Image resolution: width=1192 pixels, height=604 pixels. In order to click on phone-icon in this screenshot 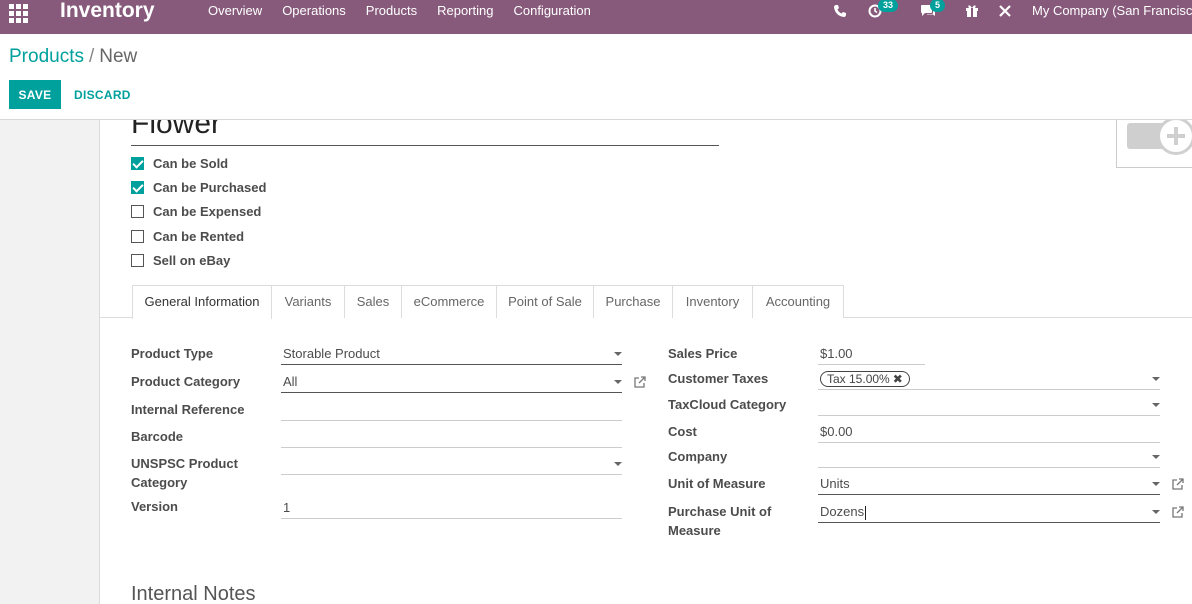, I will do `click(840, 11)`.